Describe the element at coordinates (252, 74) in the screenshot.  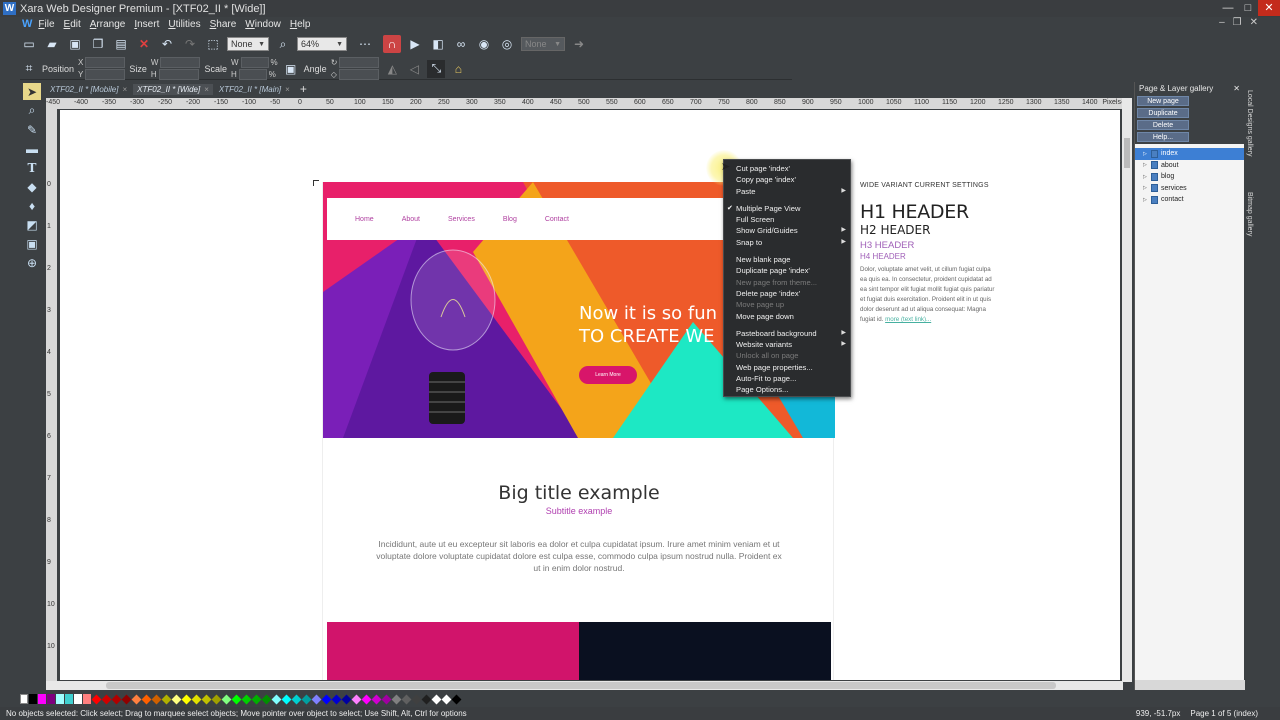
I see `scale-height-field` at that location.